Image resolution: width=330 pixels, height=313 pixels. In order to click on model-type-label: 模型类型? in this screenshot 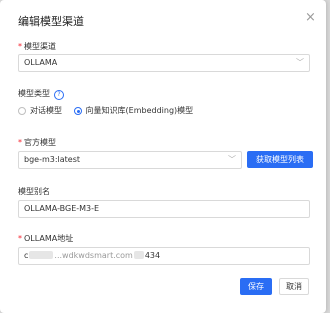, I will do `click(41, 94)`.